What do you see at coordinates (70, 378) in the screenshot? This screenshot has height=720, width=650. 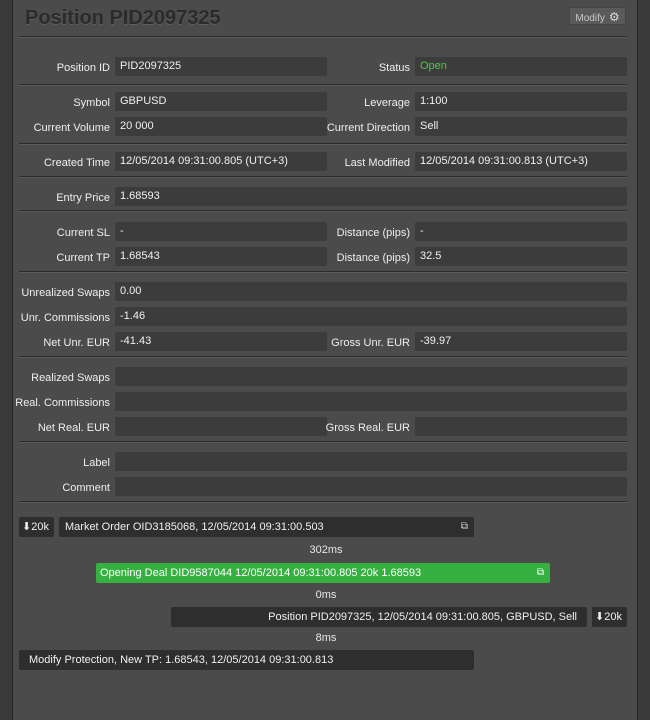 I see `realized-swaps-label: Realized Swaps` at bounding box center [70, 378].